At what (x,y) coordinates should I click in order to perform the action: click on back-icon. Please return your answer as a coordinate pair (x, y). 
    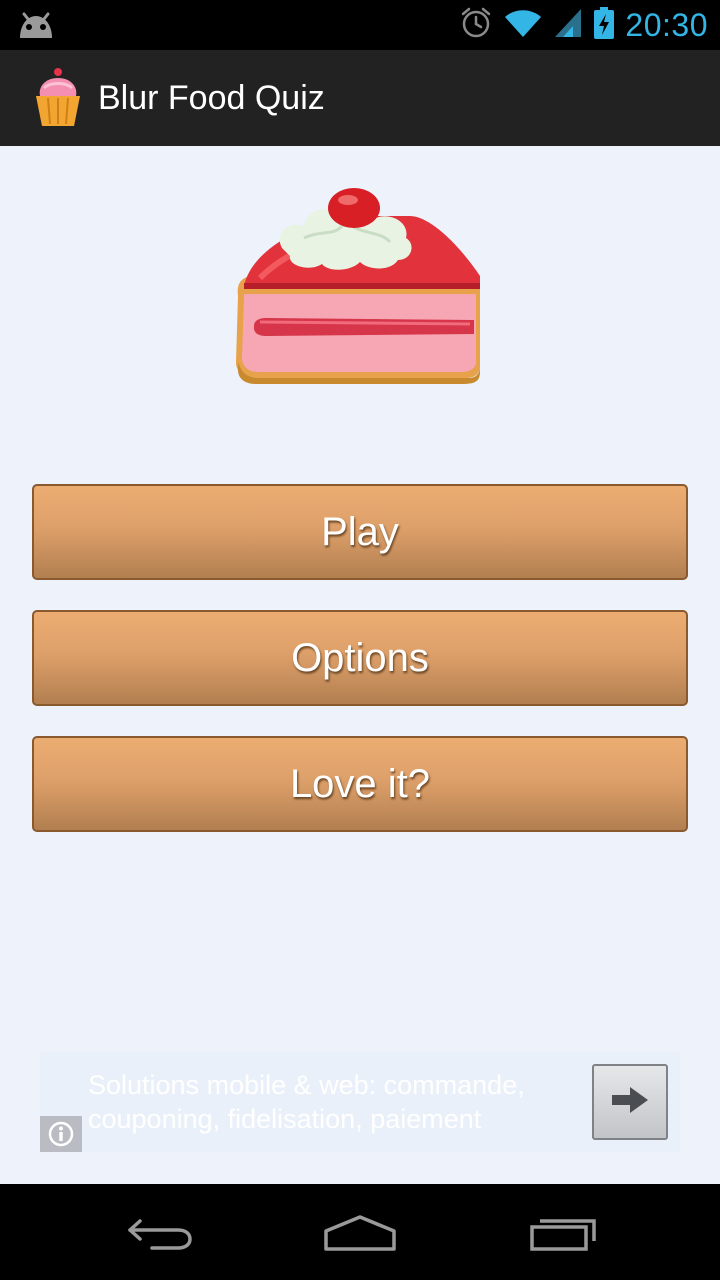
    Looking at the image, I should click on (160, 1233).